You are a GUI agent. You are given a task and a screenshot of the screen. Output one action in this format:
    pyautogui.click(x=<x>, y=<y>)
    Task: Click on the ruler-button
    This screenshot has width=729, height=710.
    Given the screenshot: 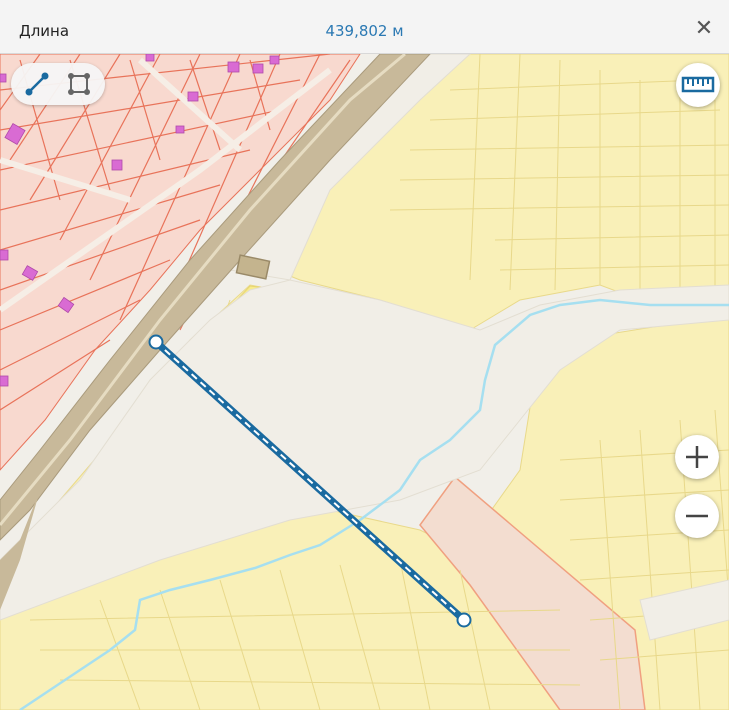 What is the action you would take?
    pyautogui.click(x=698, y=85)
    